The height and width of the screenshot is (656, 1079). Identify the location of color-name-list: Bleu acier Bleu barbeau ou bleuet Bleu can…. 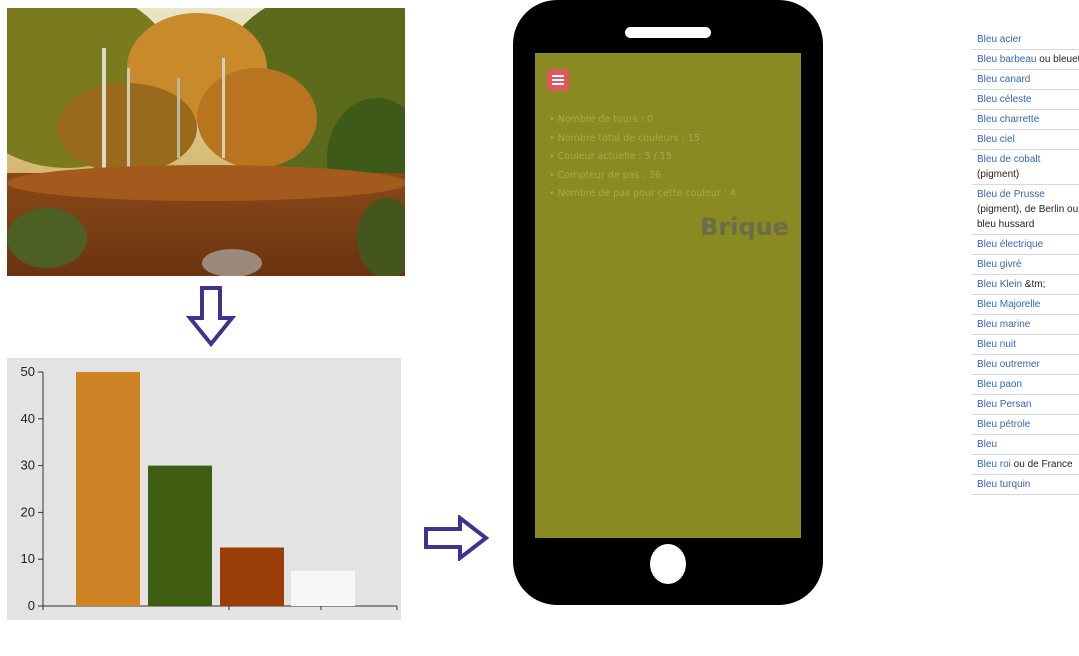
(1025, 262).